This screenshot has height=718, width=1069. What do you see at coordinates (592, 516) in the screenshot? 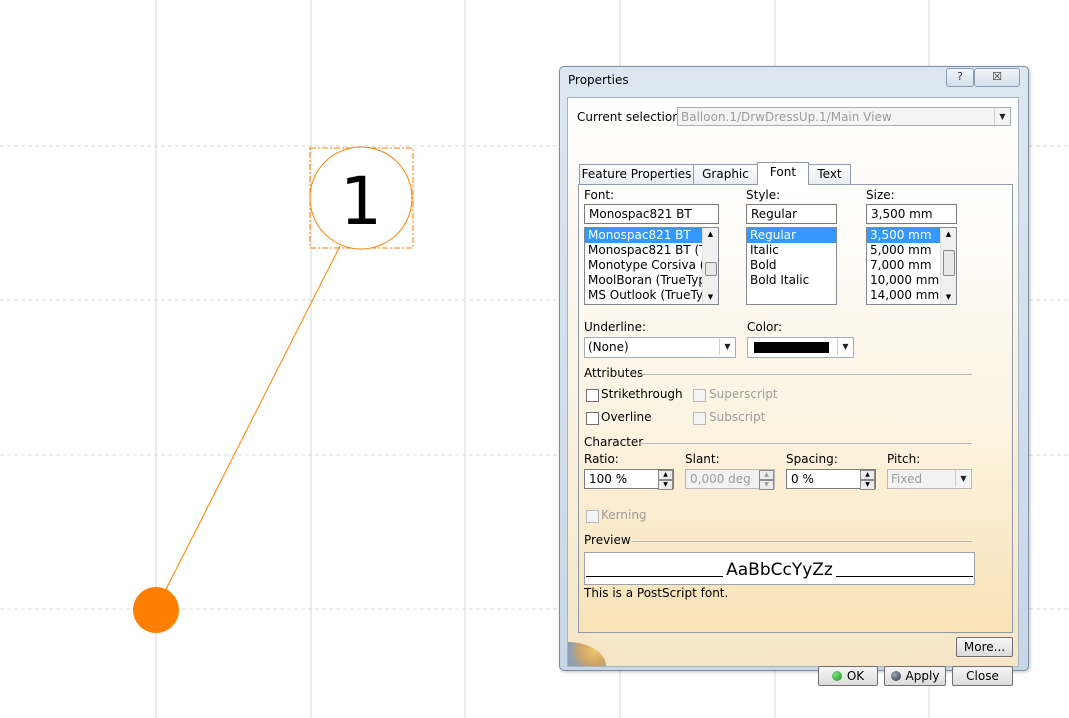
I see `kerning-checkbox` at bounding box center [592, 516].